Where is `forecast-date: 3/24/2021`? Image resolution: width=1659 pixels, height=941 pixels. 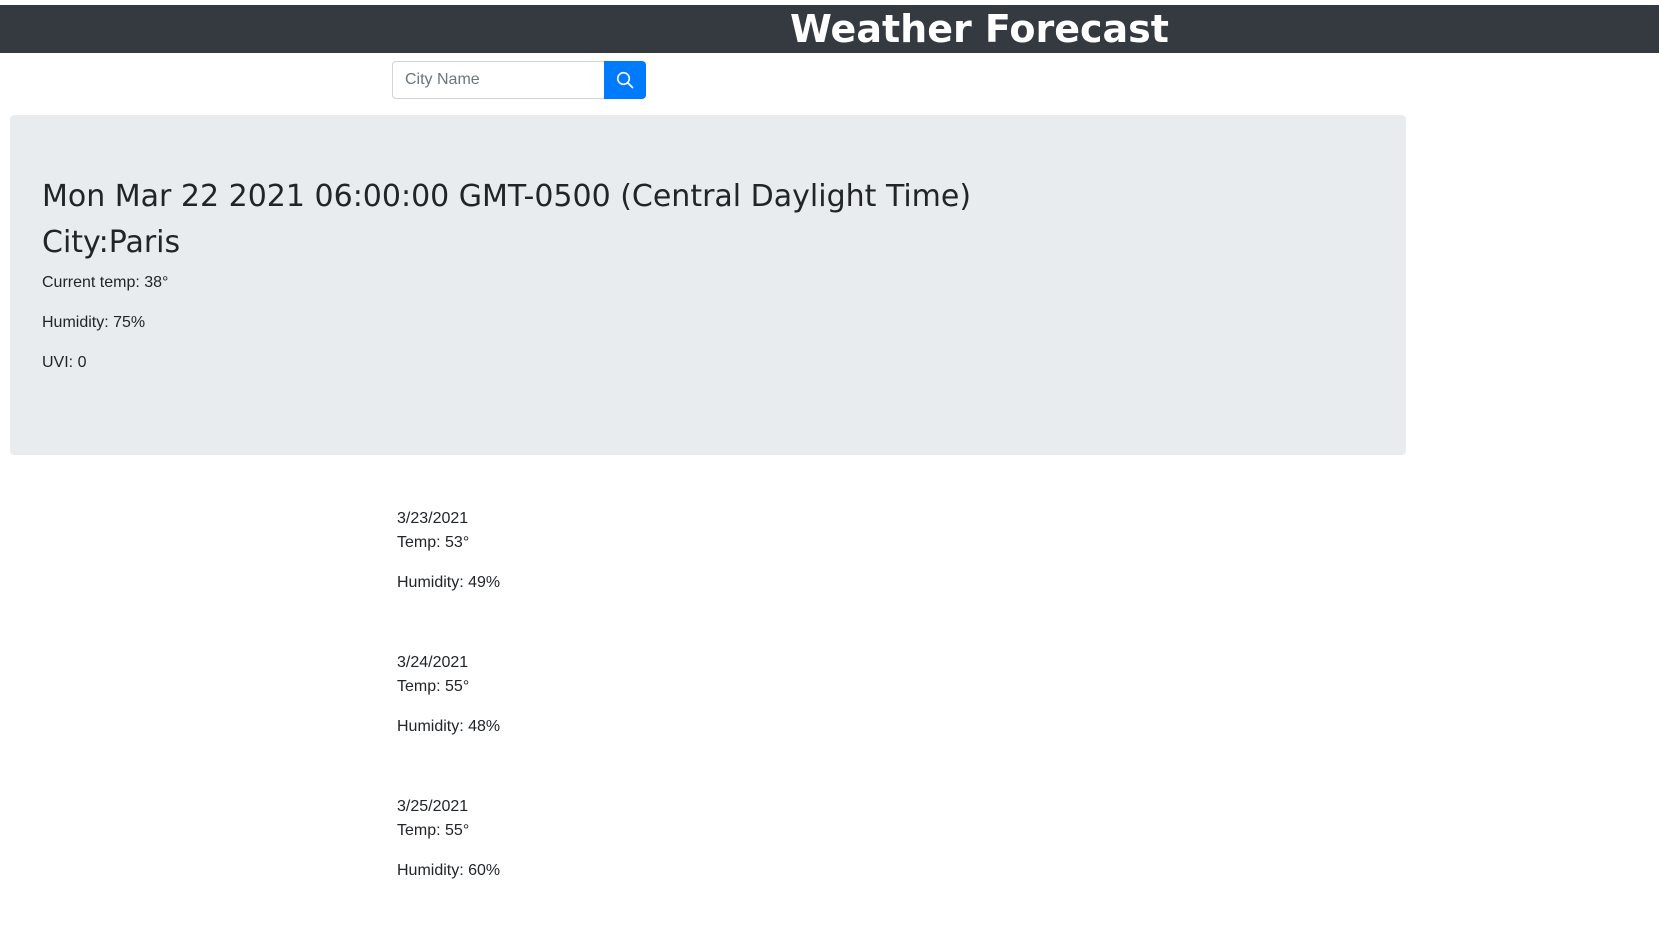
forecast-date: 3/24/2021 is located at coordinates (433, 662).